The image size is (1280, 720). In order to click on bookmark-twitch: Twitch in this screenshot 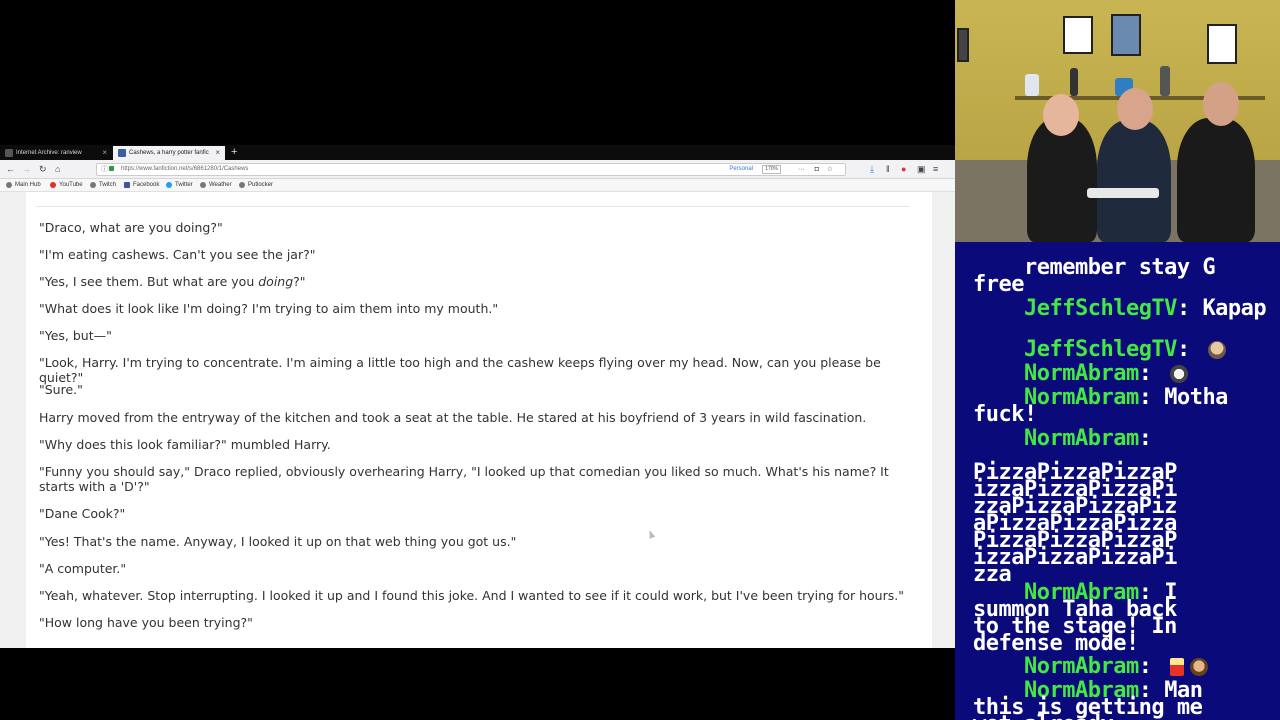, I will do `click(103, 185)`.